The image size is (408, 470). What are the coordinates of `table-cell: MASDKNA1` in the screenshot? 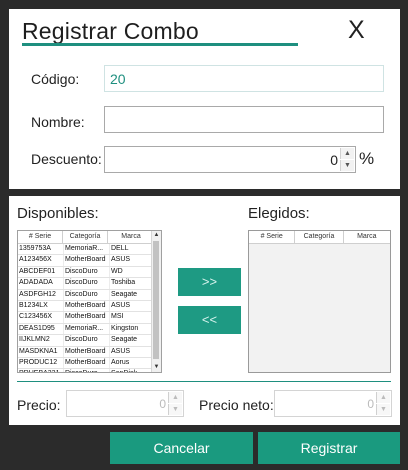 It's located at (41, 351).